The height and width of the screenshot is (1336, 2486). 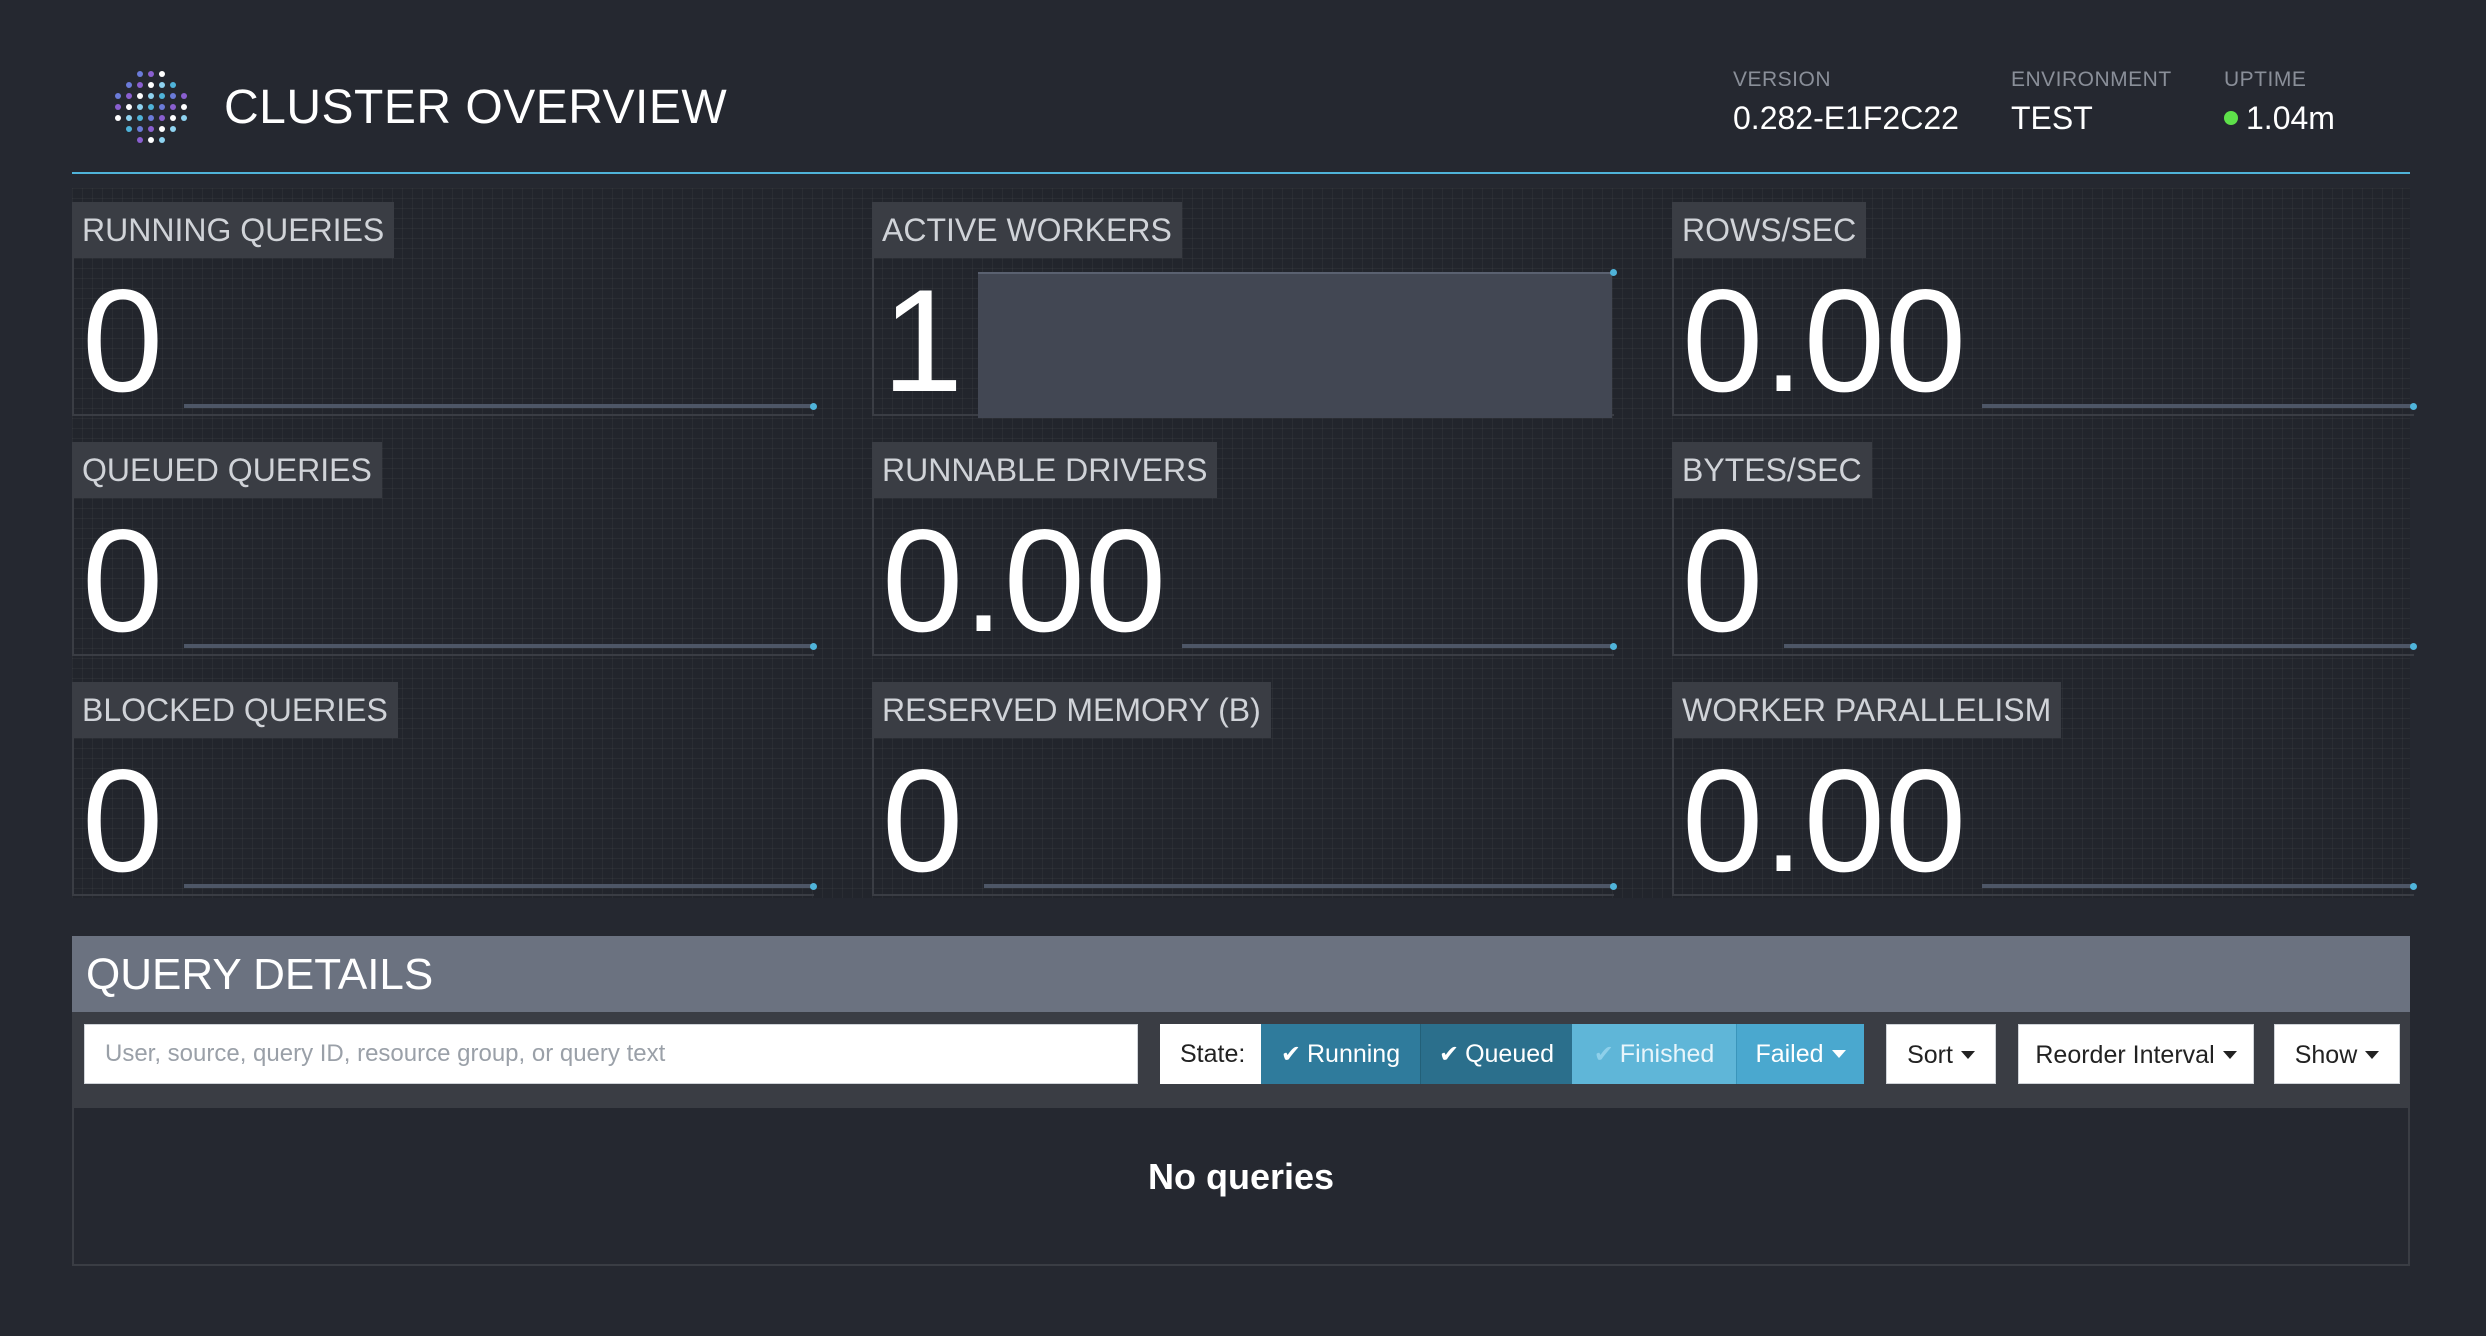 What do you see at coordinates (1241, 974) in the screenshot?
I see `query-details-header: QUERY DETAILS` at bounding box center [1241, 974].